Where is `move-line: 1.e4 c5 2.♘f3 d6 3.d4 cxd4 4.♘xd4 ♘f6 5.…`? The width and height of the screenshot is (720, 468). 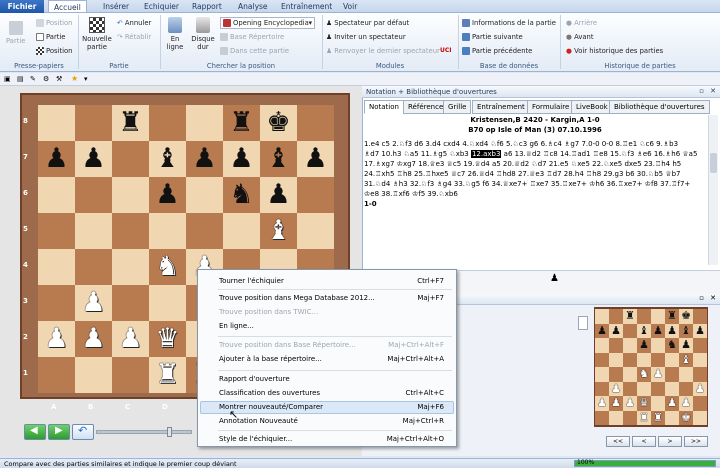 move-line: 1.e4 c5 2.♘f3 d6 3.d4 cxd4 4.♘xd4 ♘f6 5.… is located at coordinates (535, 144).